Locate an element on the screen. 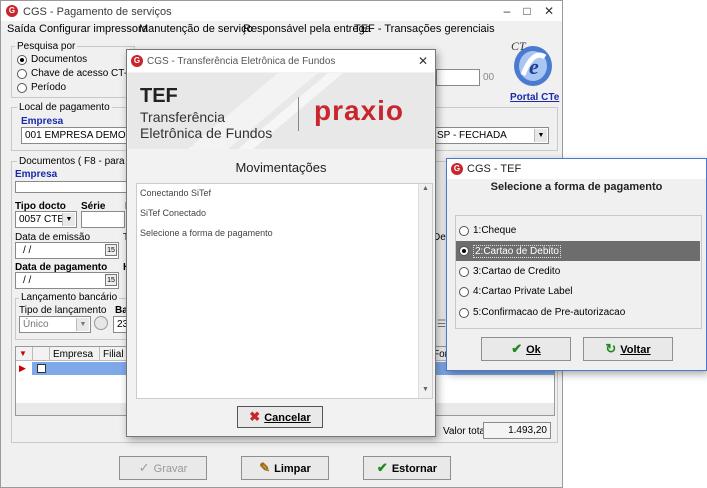  tef-heading: Movimentações is located at coordinates (281, 167).